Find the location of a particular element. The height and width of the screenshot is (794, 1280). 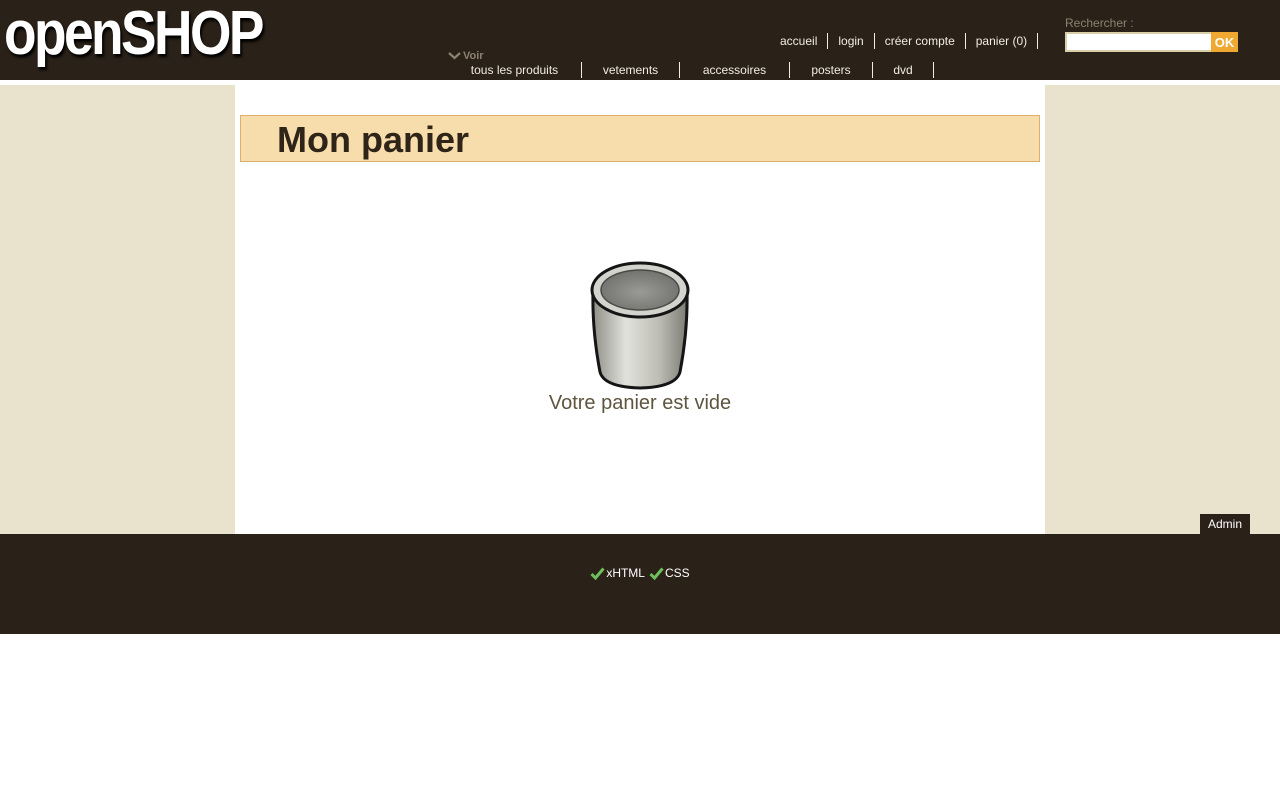

category-all-products: tous les produits is located at coordinates (515, 70).